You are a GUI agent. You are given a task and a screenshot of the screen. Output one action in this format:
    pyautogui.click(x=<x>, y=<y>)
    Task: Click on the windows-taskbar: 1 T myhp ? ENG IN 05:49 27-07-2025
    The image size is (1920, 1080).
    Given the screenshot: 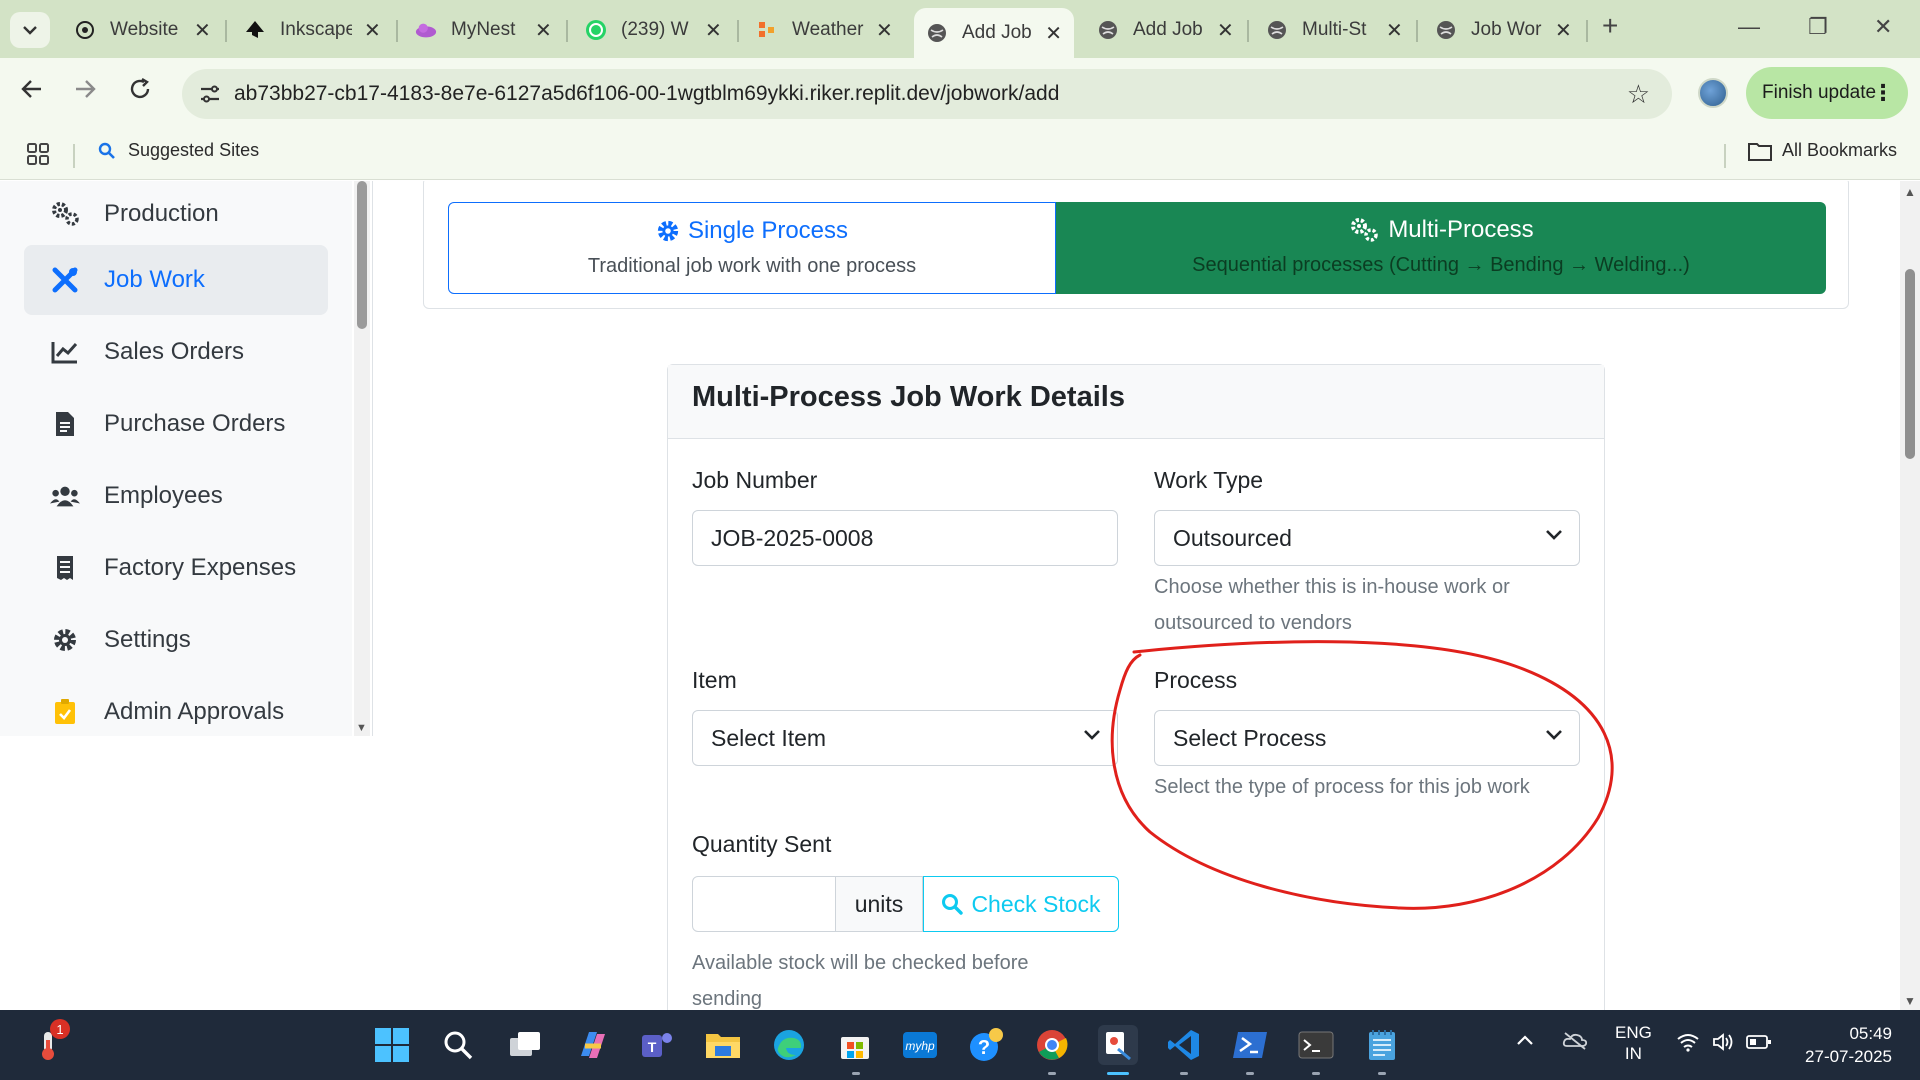 What is the action you would take?
    pyautogui.click(x=960, y=1045)
    